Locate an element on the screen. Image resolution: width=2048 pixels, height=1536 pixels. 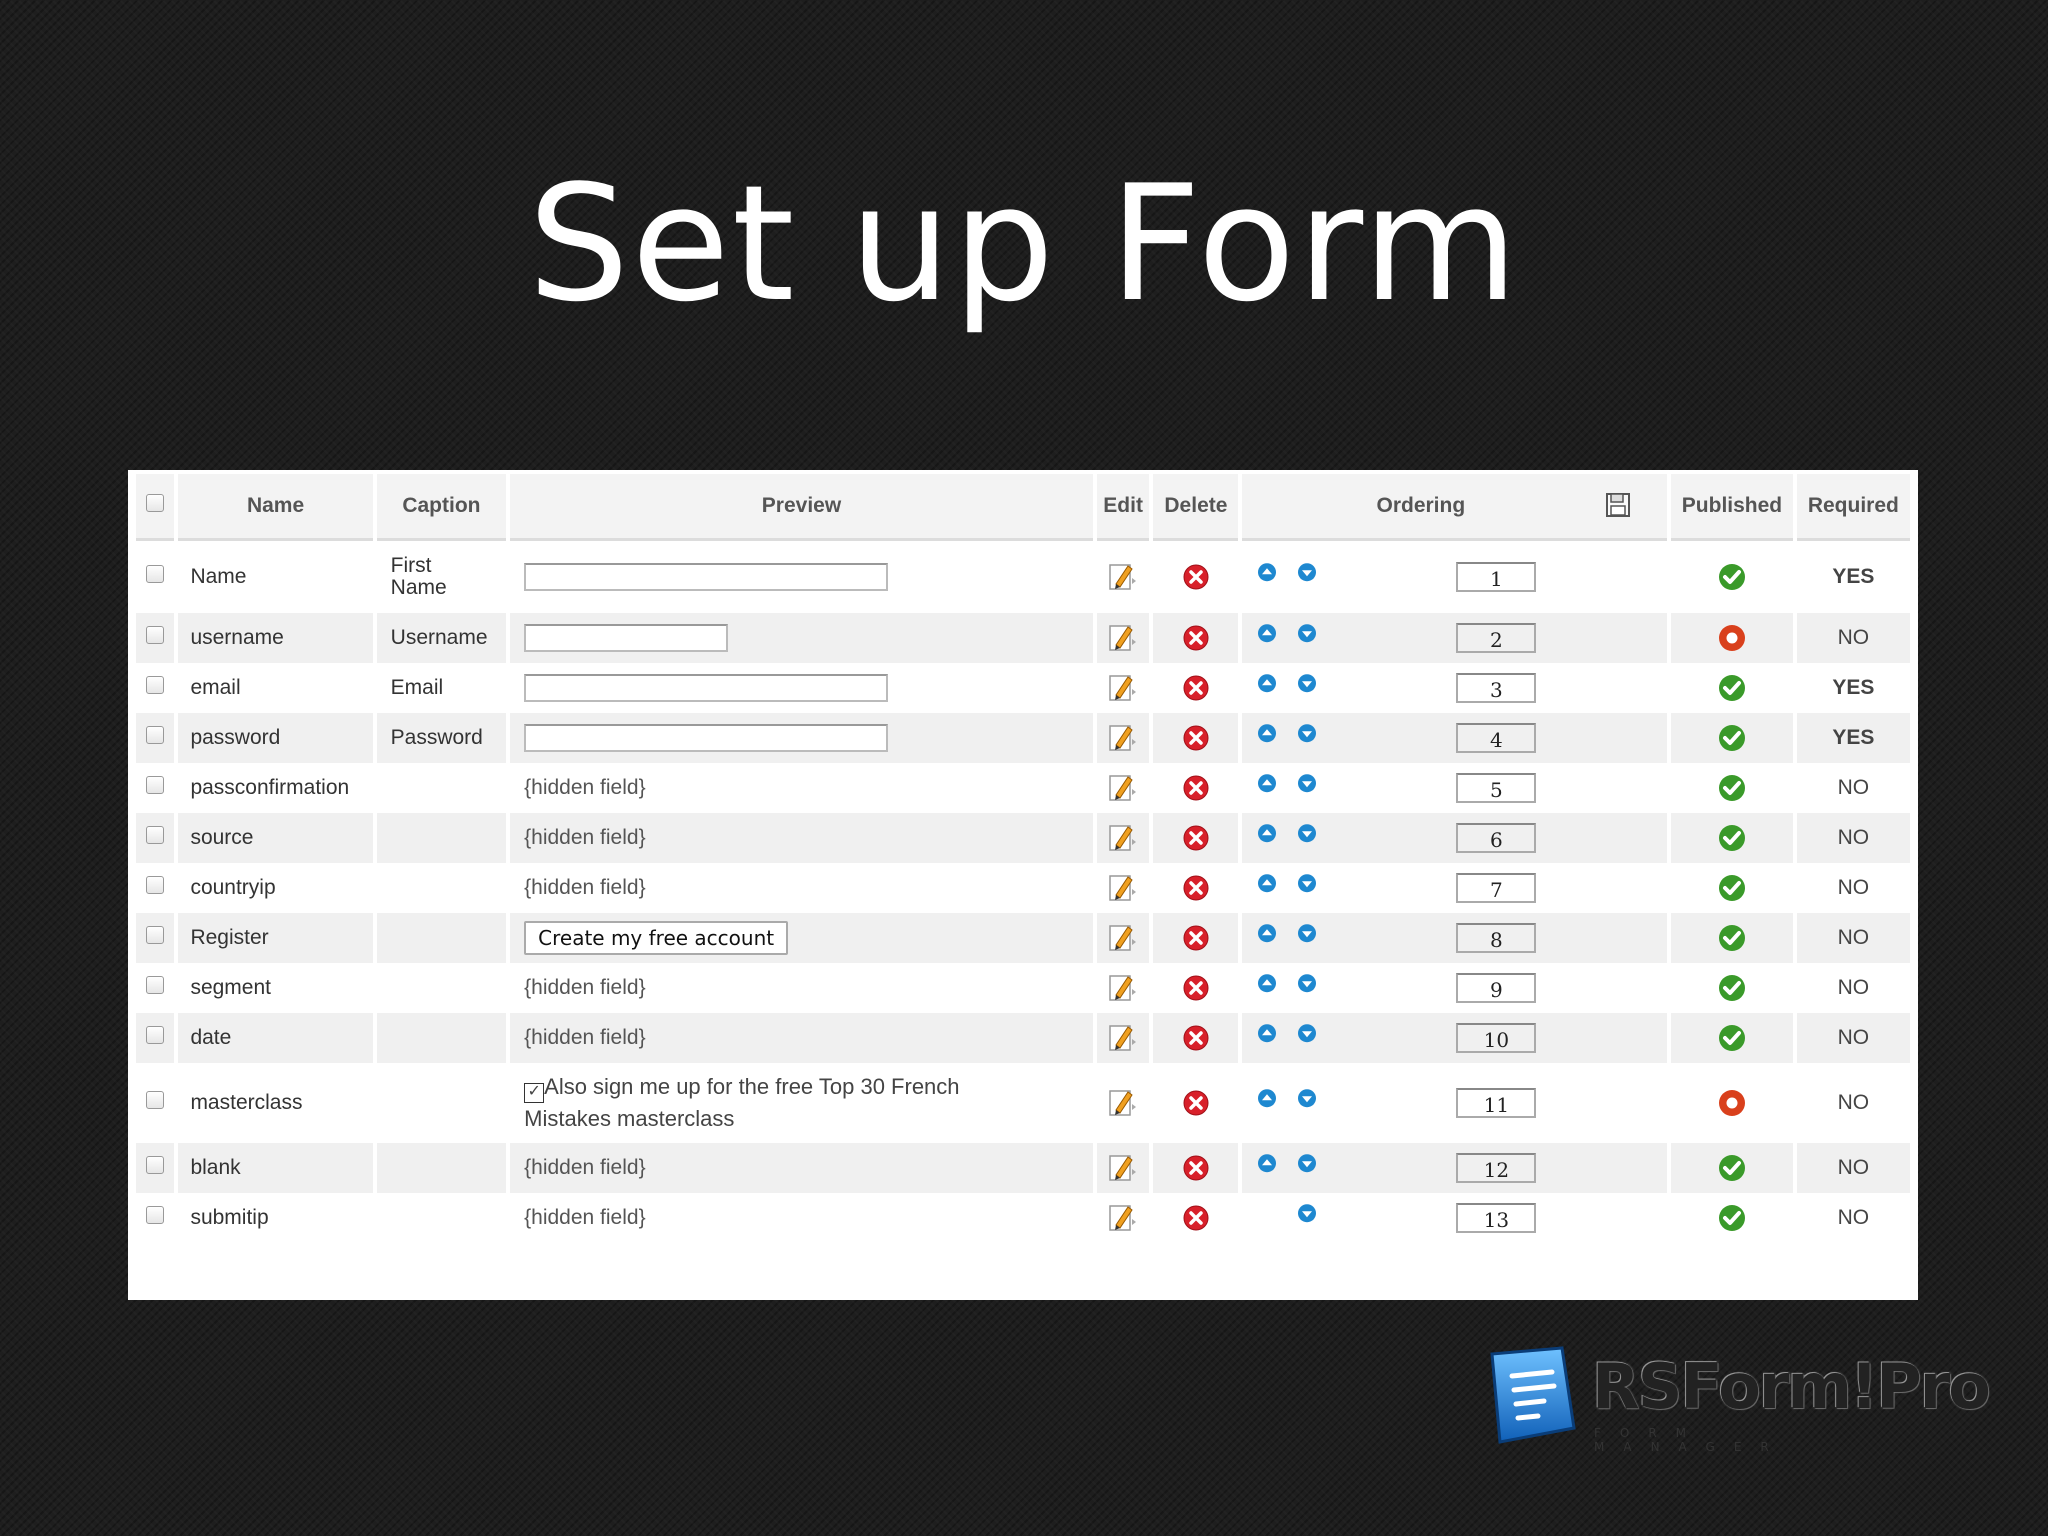
ordering-input: 1 is located at coordinates (1496, 577).